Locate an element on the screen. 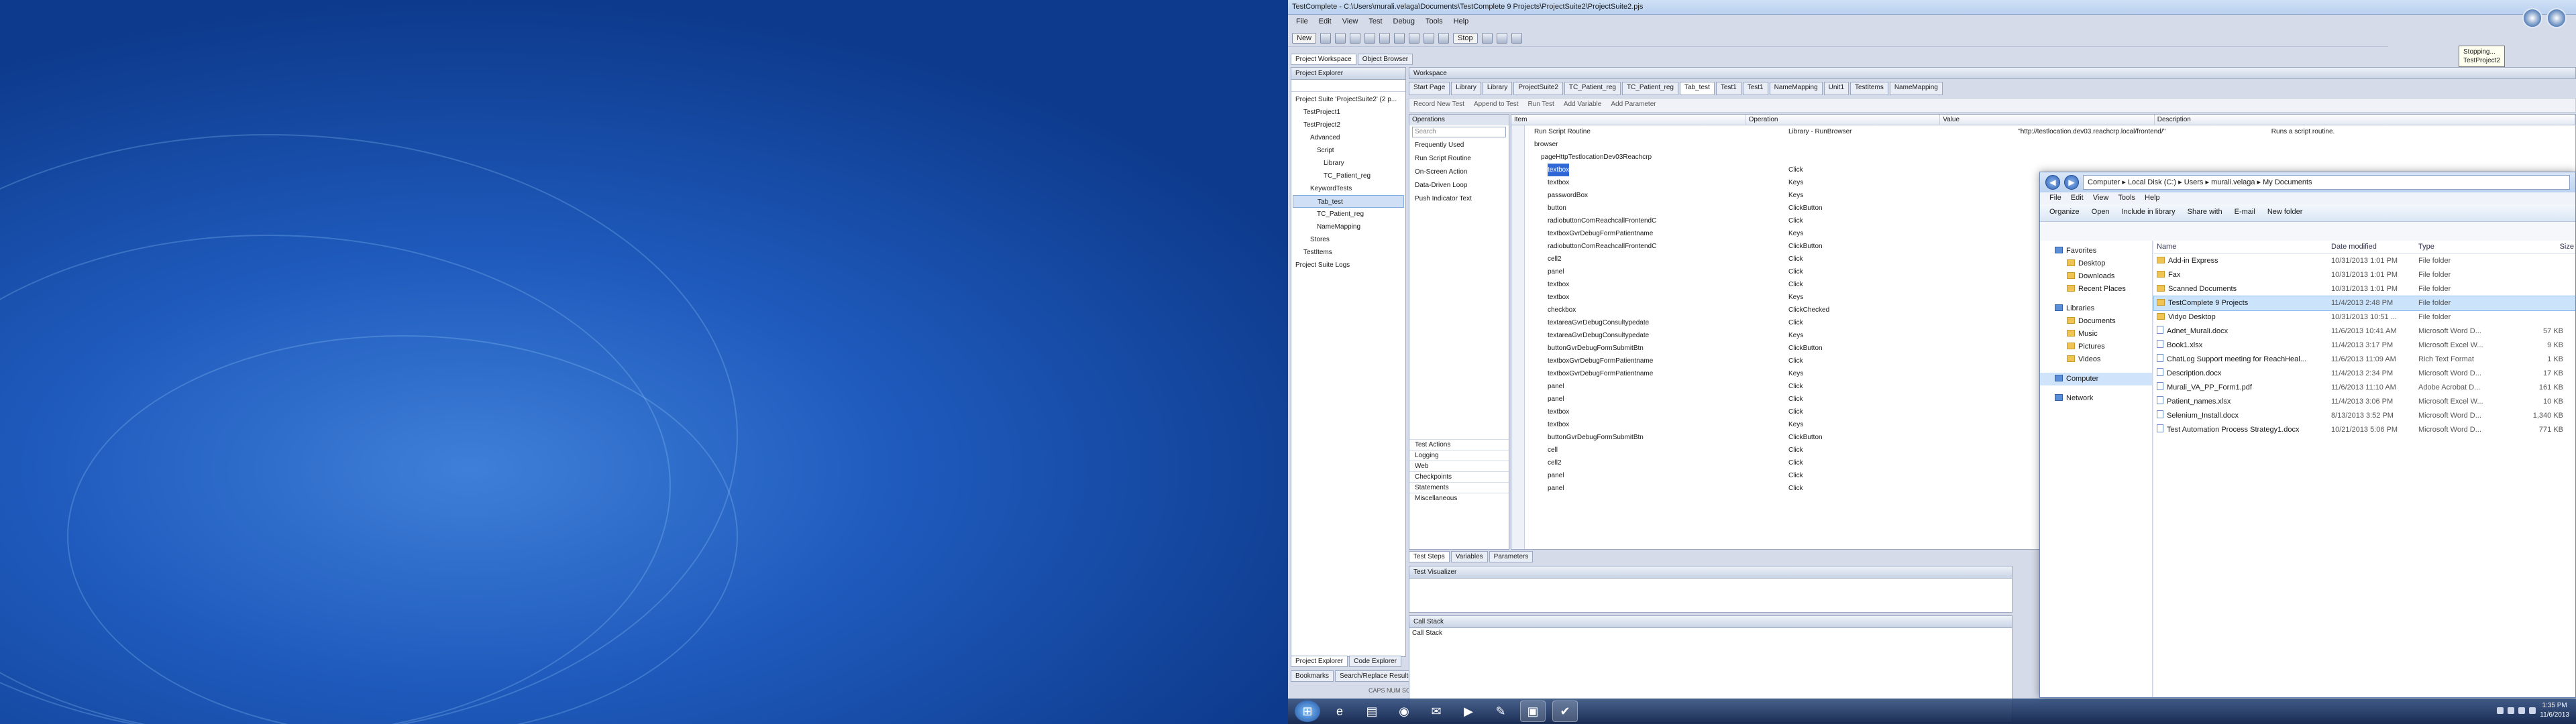 This screenshot has width=2576, height=724. shield-icon is located at coordinates (2532, 710).